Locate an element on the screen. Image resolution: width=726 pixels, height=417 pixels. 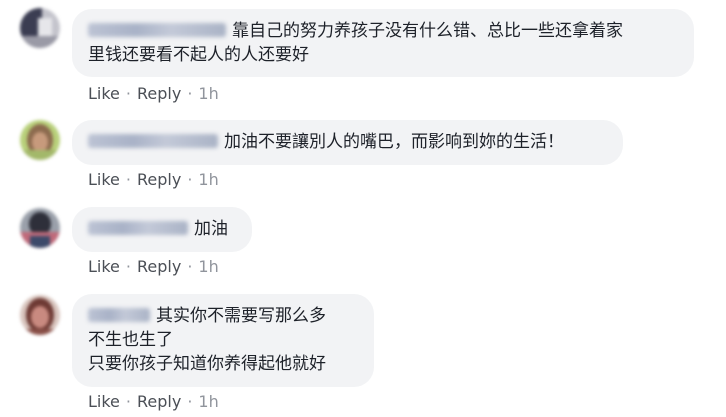
comment-text-line: 加油不要讓別人的嘴巴，而影响到妳的生活！ is located at coordinates (394, 142).